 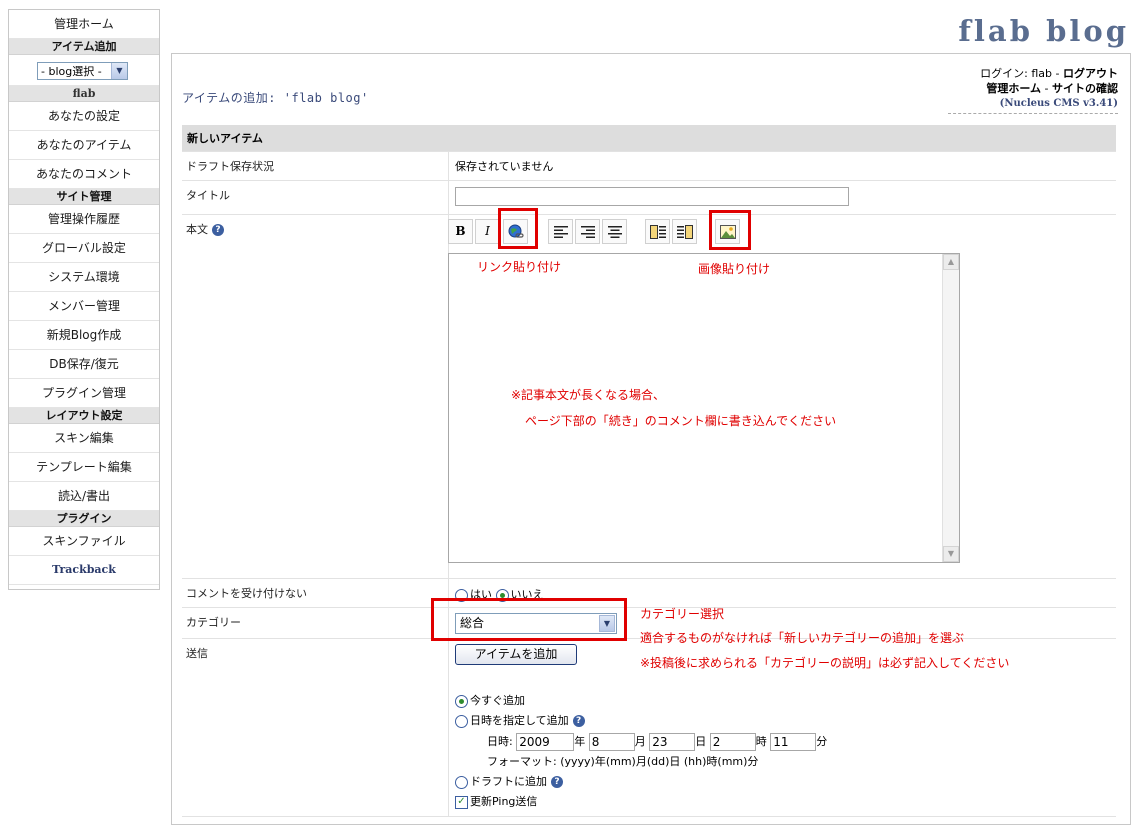 I want to click on login-status: ログイン: flab -, so click(x=1021, y=73).